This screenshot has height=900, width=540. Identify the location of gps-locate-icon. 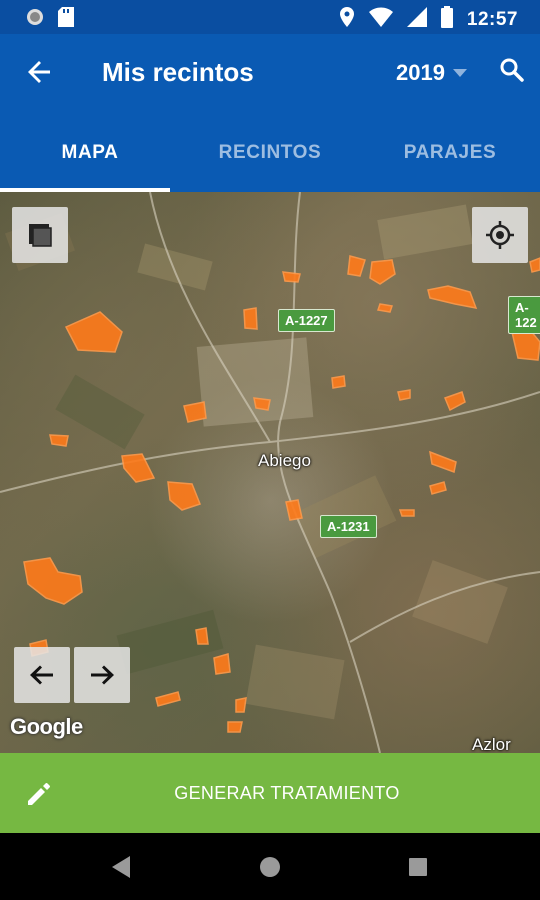
(500, 235).